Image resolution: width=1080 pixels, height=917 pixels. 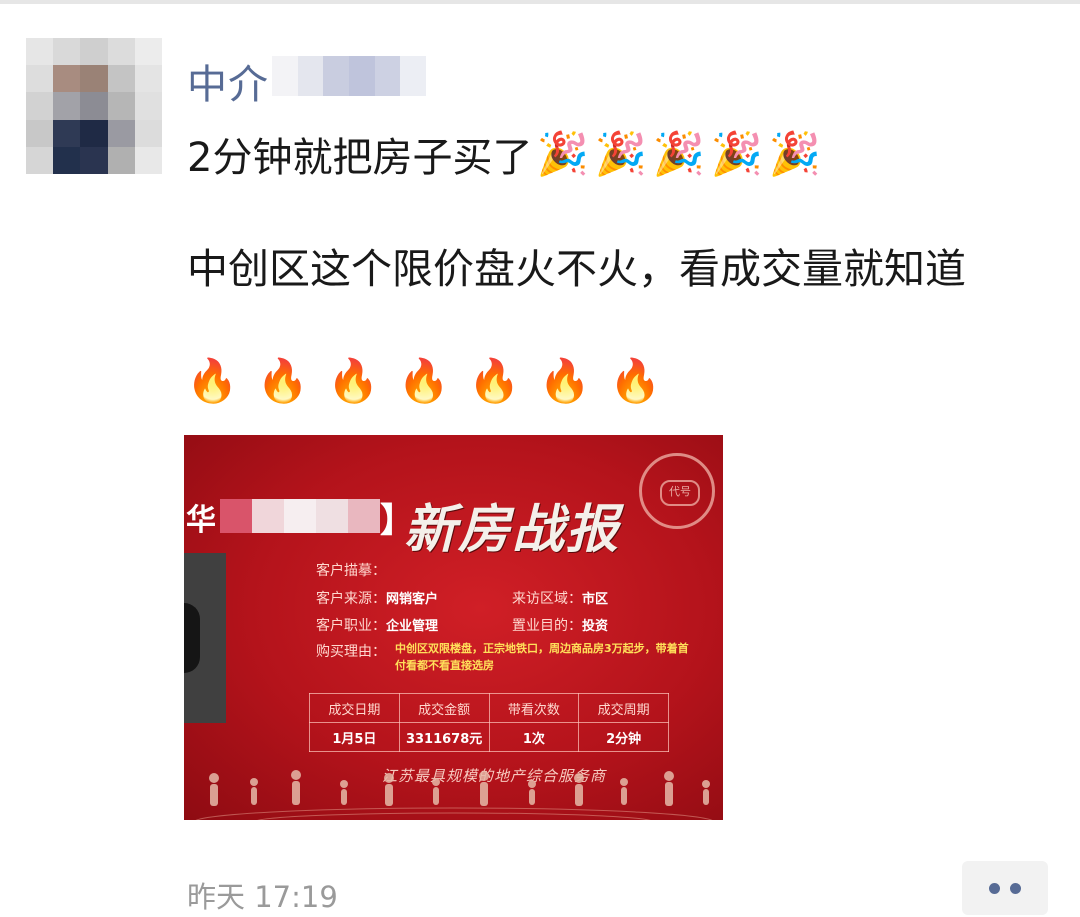 I want to click on purpose-row: 置业目的：投资, so click(x=560, y=625).